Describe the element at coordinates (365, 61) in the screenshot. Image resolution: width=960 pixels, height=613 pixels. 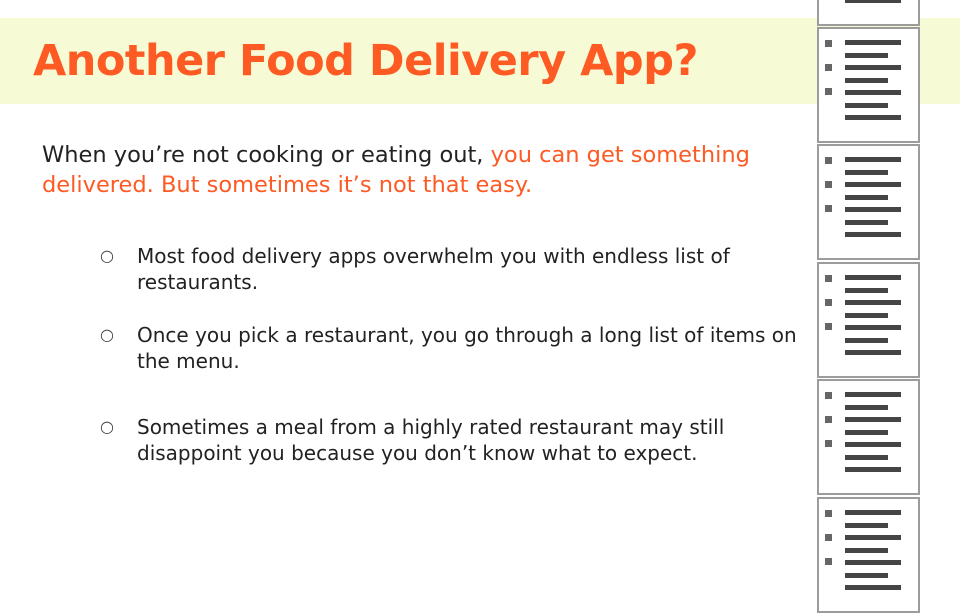
I see `slide-title: Another Food Delivery App?` at that location.